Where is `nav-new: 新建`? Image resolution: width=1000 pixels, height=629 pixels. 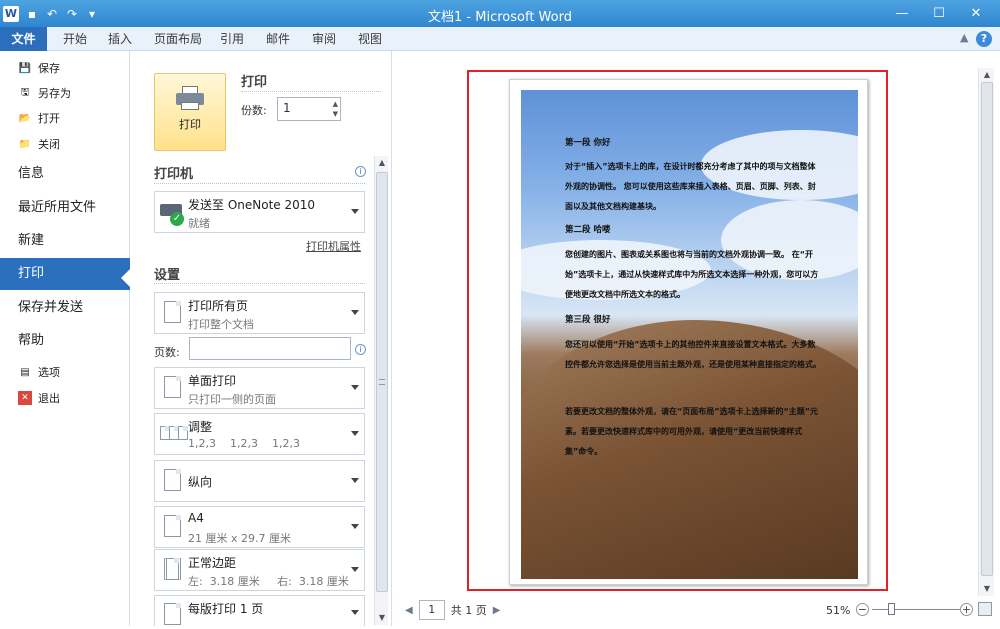 nav-new: 新建 is located at coordinates (65, 241).